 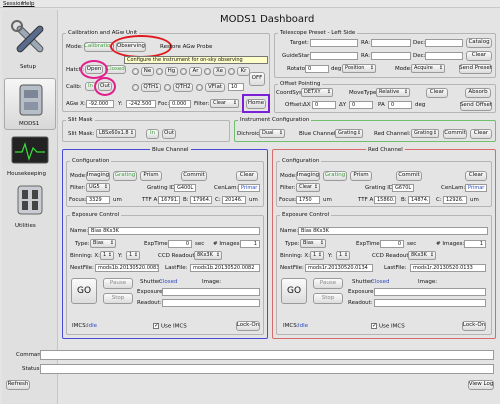 What do you see at coordinates (94, 69) in the screenshot?
I see `hatch-open-button: Open` at bounding box center [94, 69].